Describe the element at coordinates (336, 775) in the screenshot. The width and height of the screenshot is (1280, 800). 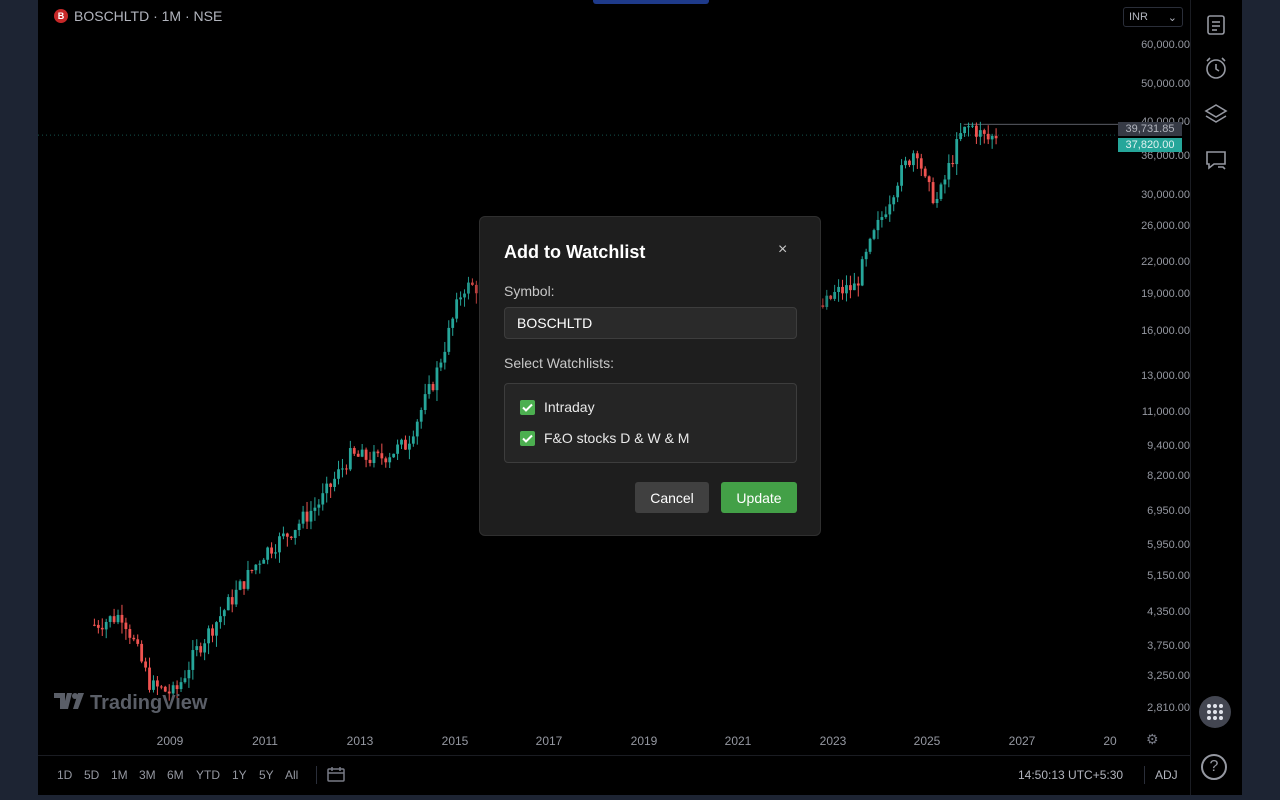
I see `calendar-goto-icon` at that location.